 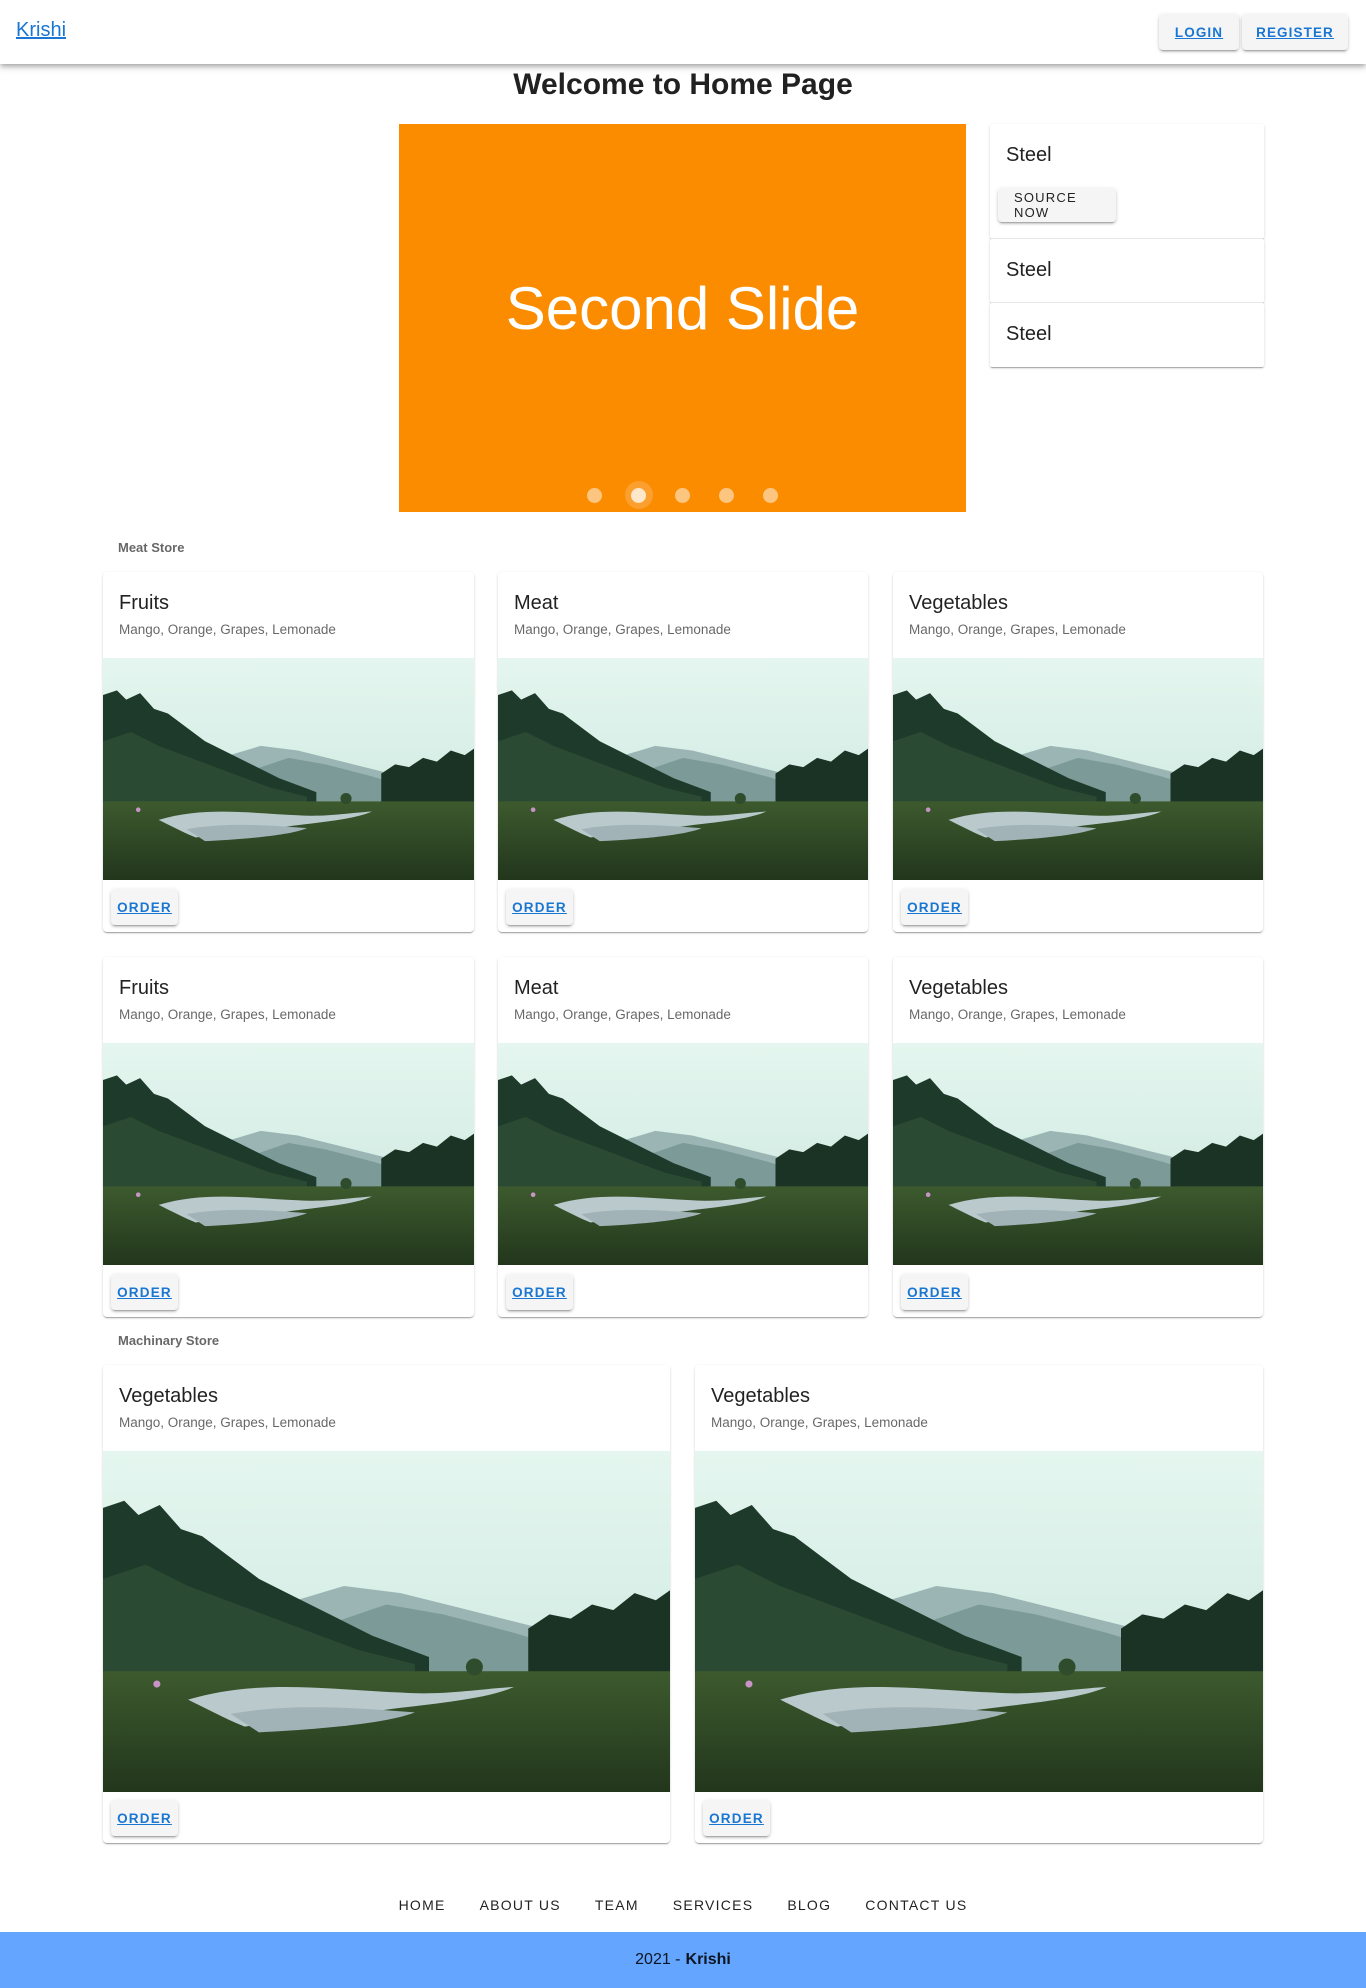 What do you see at coordinates (520, 1905) in the screenshot?
I see `footer-link-about-us: ABOUT US` at bounding box center [520, 1905].